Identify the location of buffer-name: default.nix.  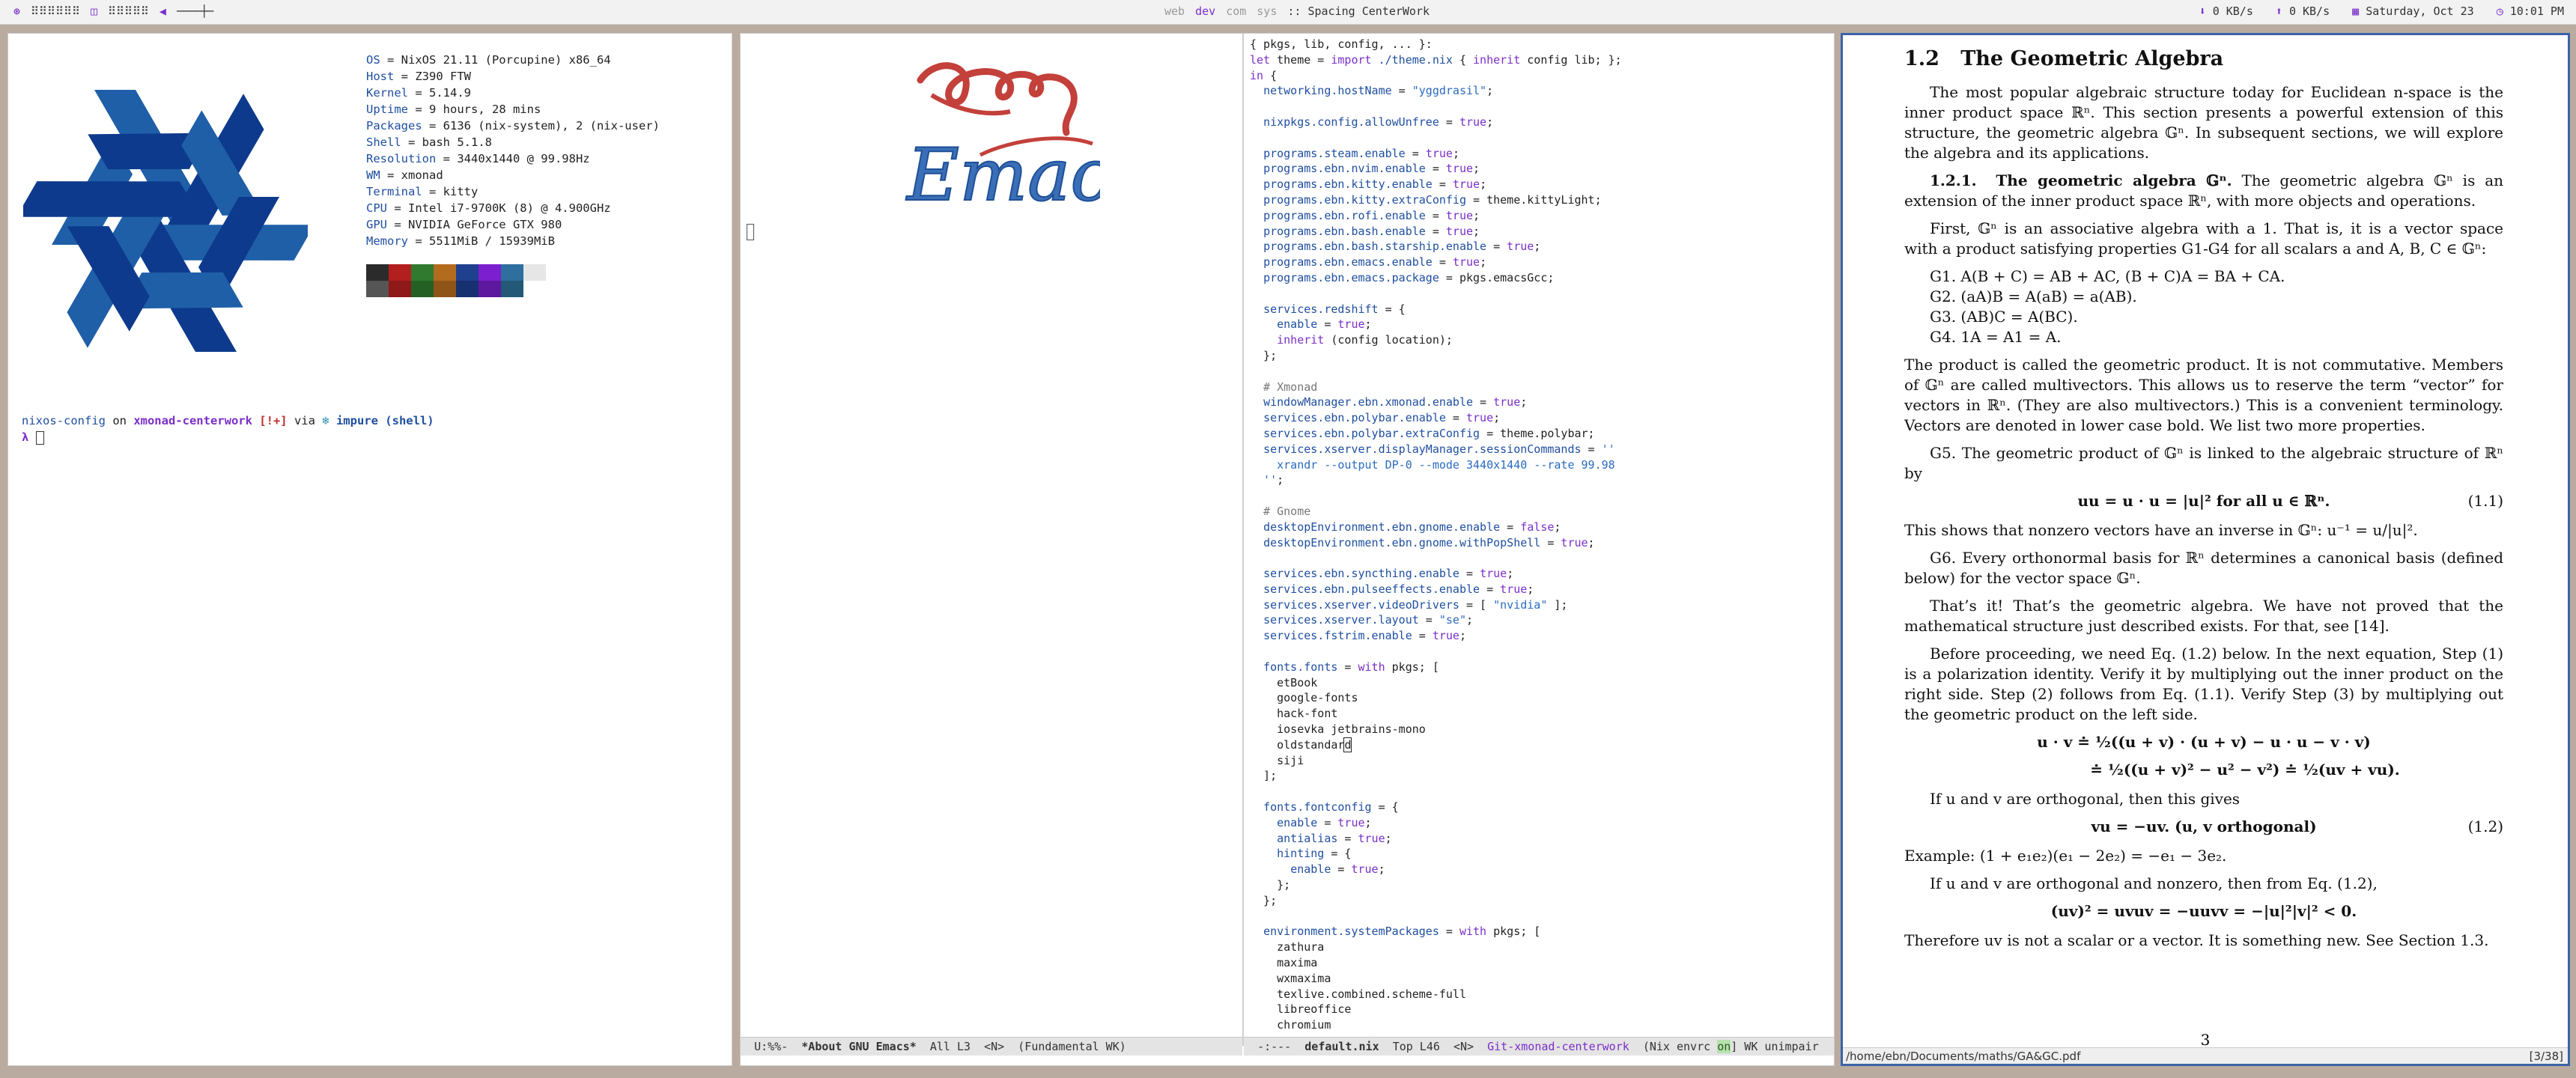
(1341, 1046).